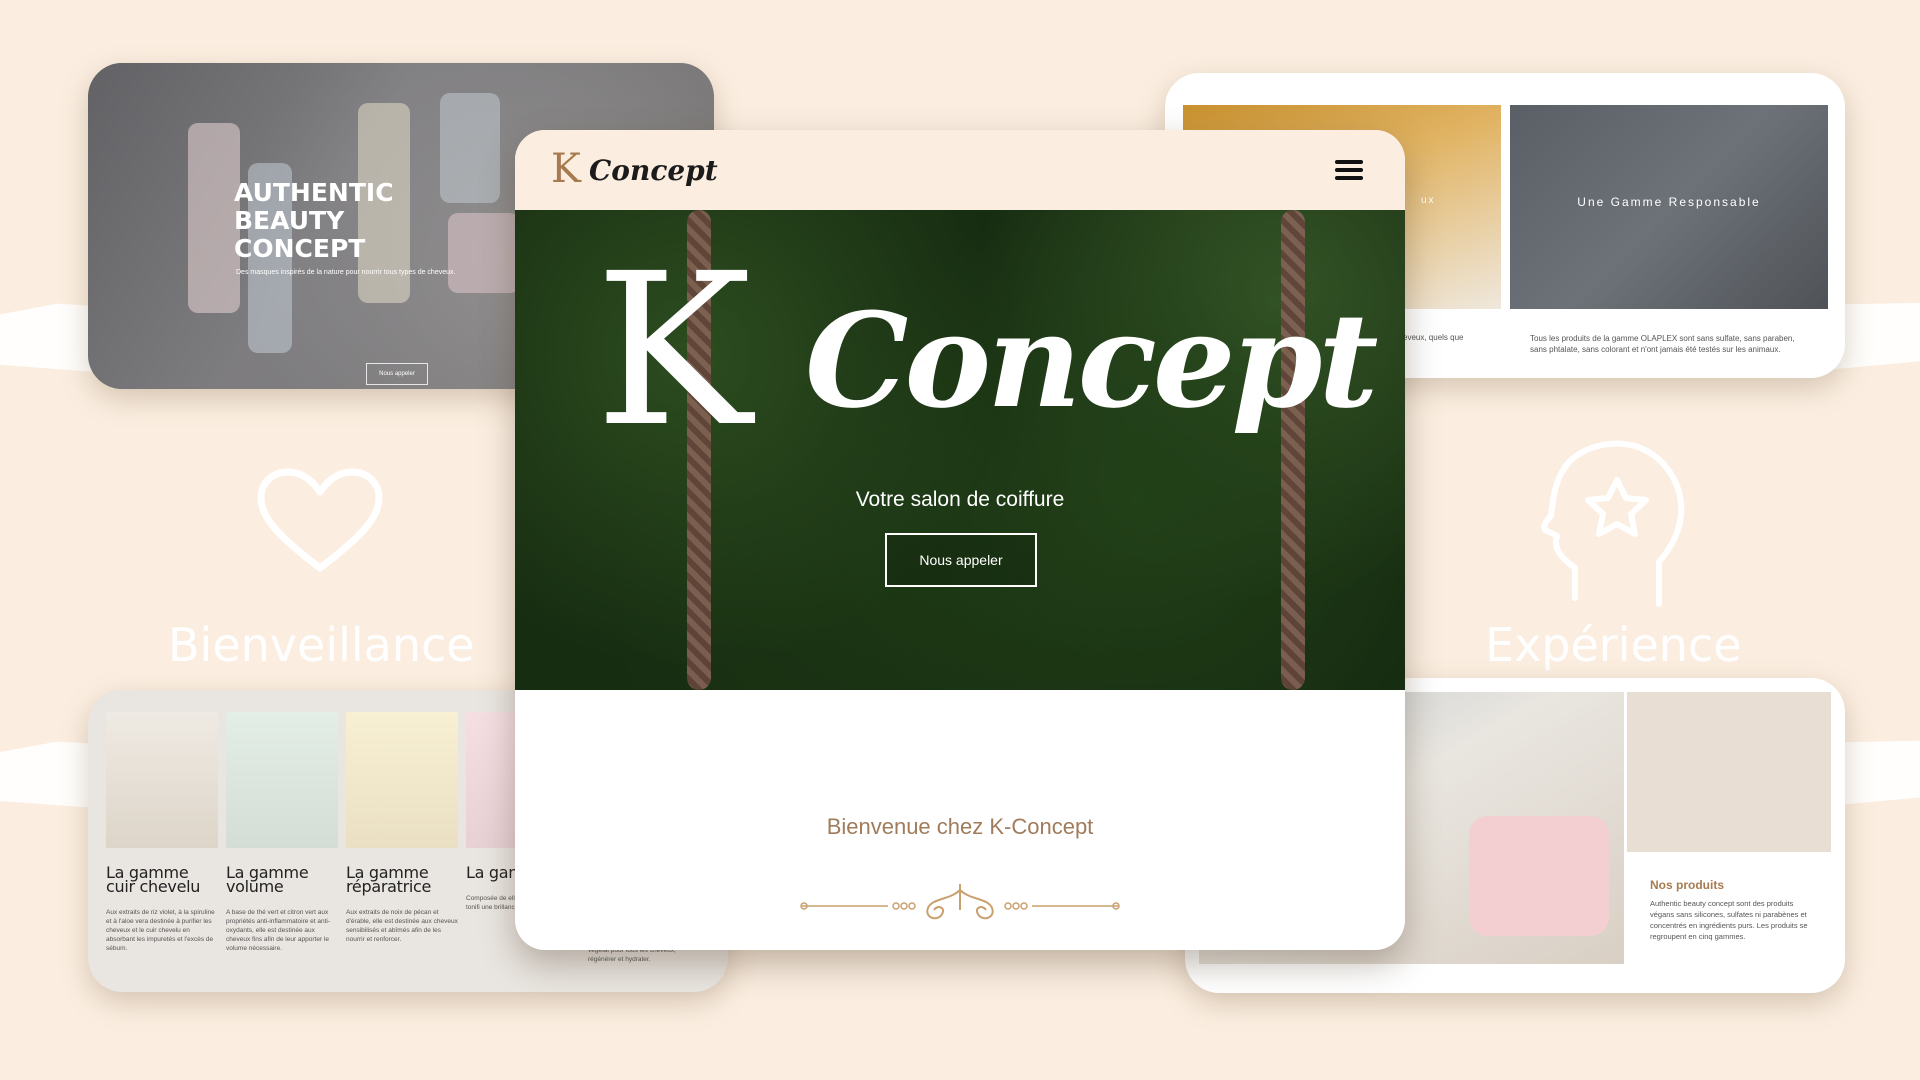 The height and width of the screenshot is (1080, 1920). What do you see at coordinates (1729, 772) in the screenshot?
I see `product-gallery` at bounding box center [1729, 772].